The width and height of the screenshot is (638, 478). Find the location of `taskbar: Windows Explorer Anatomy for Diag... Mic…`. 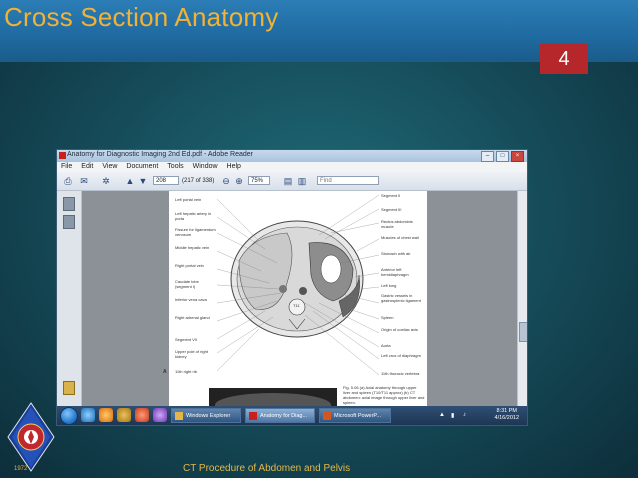

taskbar: Windows Explorer Anatomy for Diag... Mic… is located at coordinates (292, 415).